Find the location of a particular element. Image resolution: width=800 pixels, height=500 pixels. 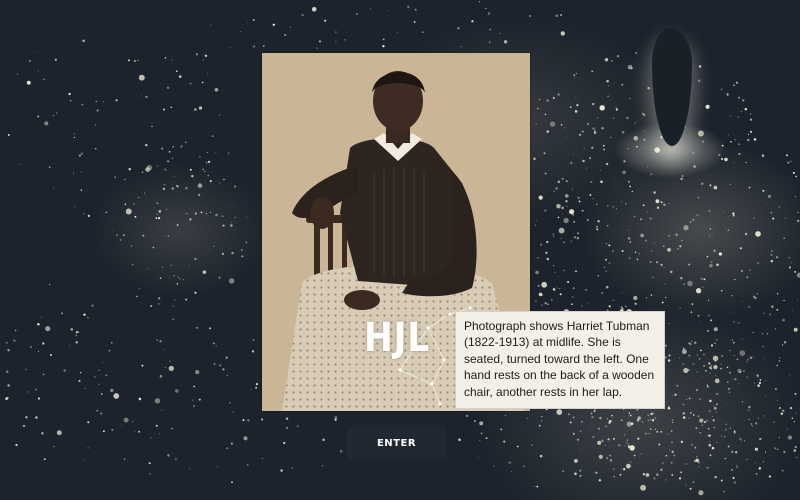

enter-button: ENTER is located at coordinates (396, 443).